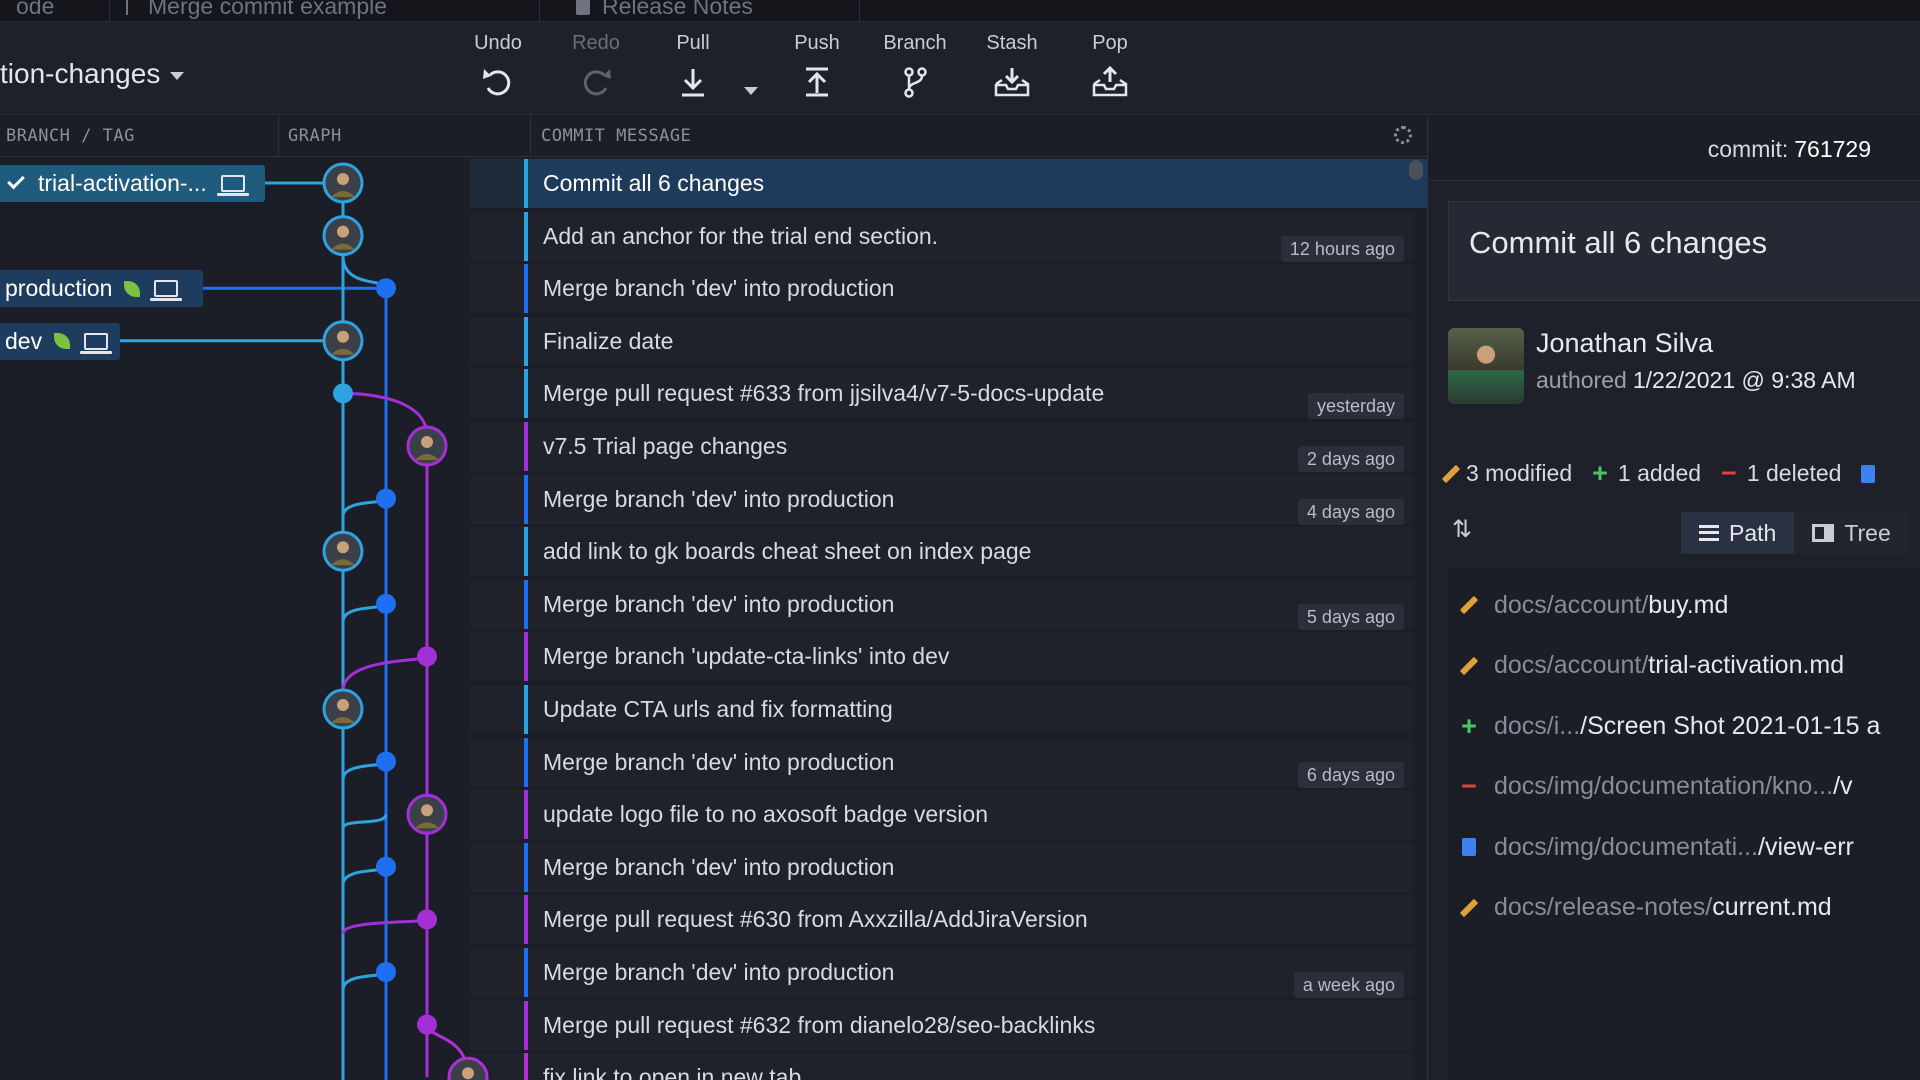 The image size is (1920, 1080). Describe the element at coordinates (1600, 473) in the screenshot. I see `plus-icon: +` at that location.